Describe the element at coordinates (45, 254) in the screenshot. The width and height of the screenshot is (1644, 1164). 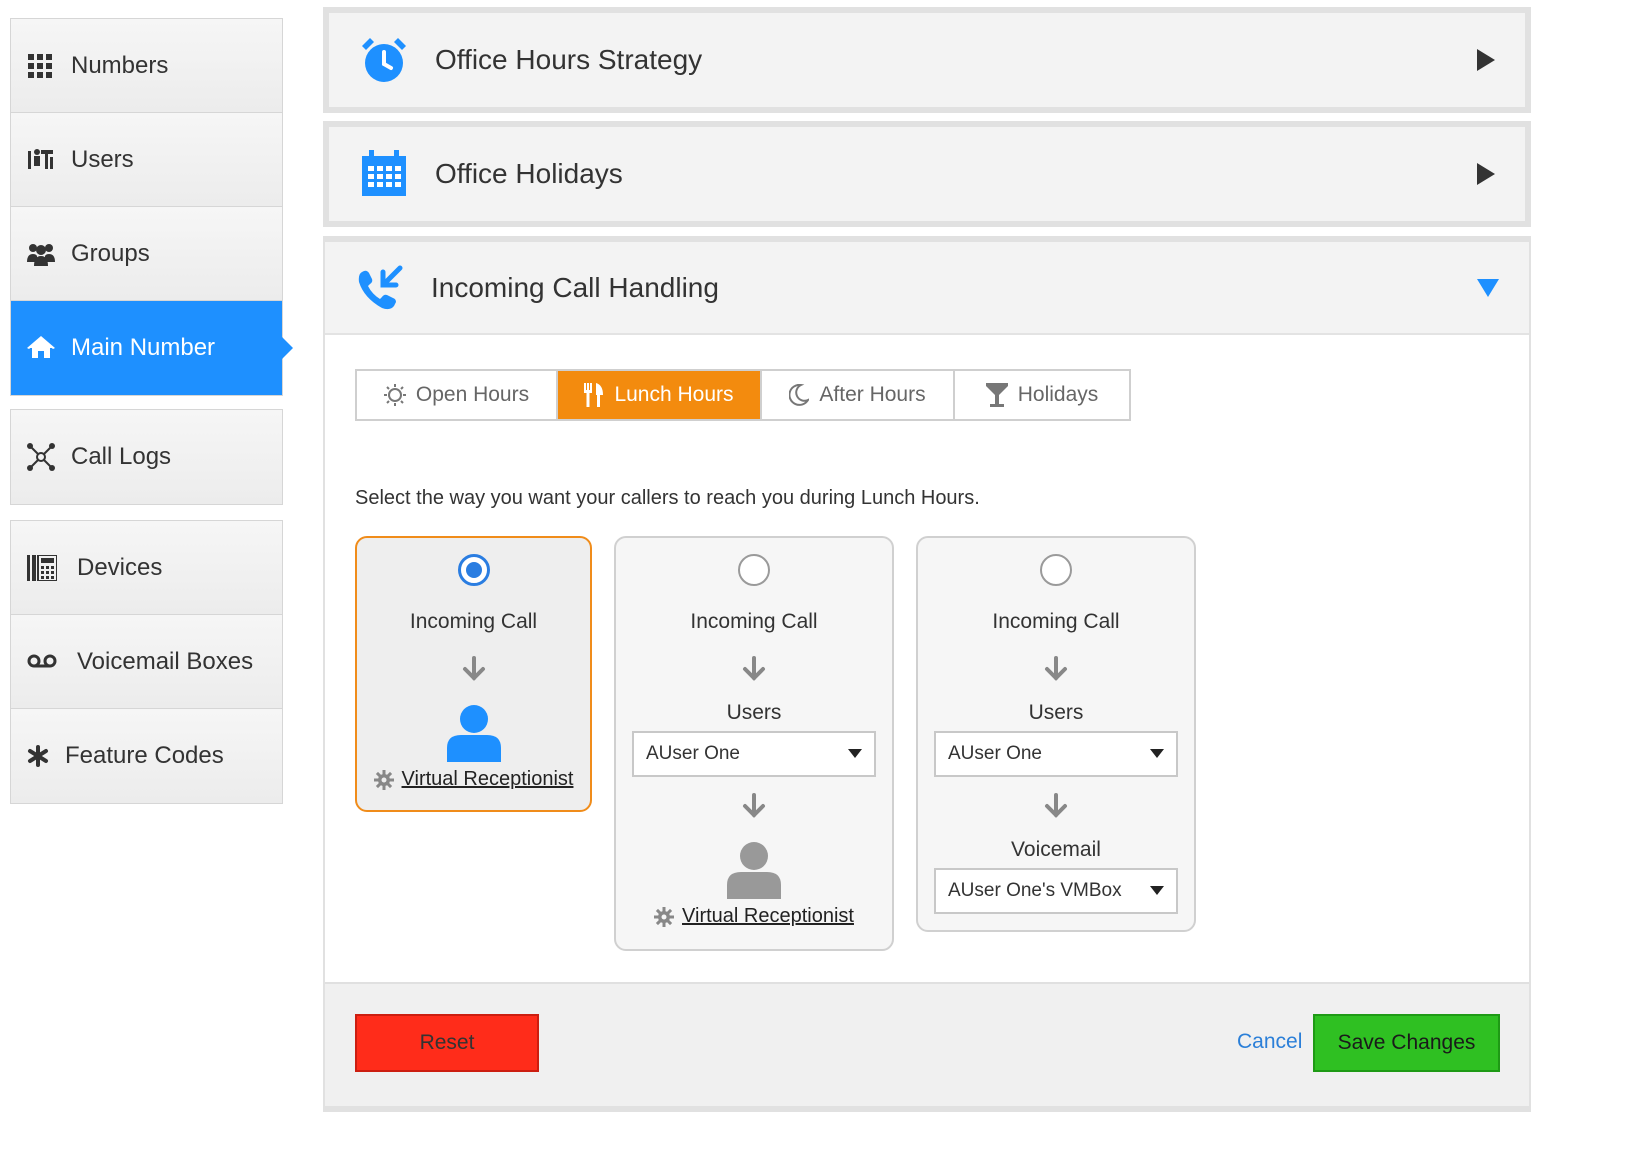
I see `group-icon` at that location.